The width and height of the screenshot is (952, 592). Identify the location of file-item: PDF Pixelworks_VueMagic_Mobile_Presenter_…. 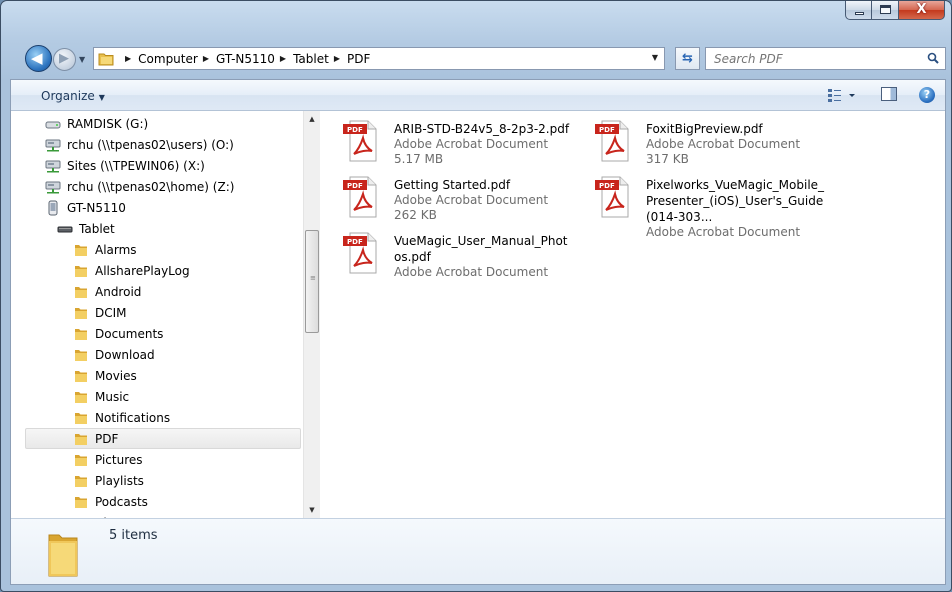
(699, 204).